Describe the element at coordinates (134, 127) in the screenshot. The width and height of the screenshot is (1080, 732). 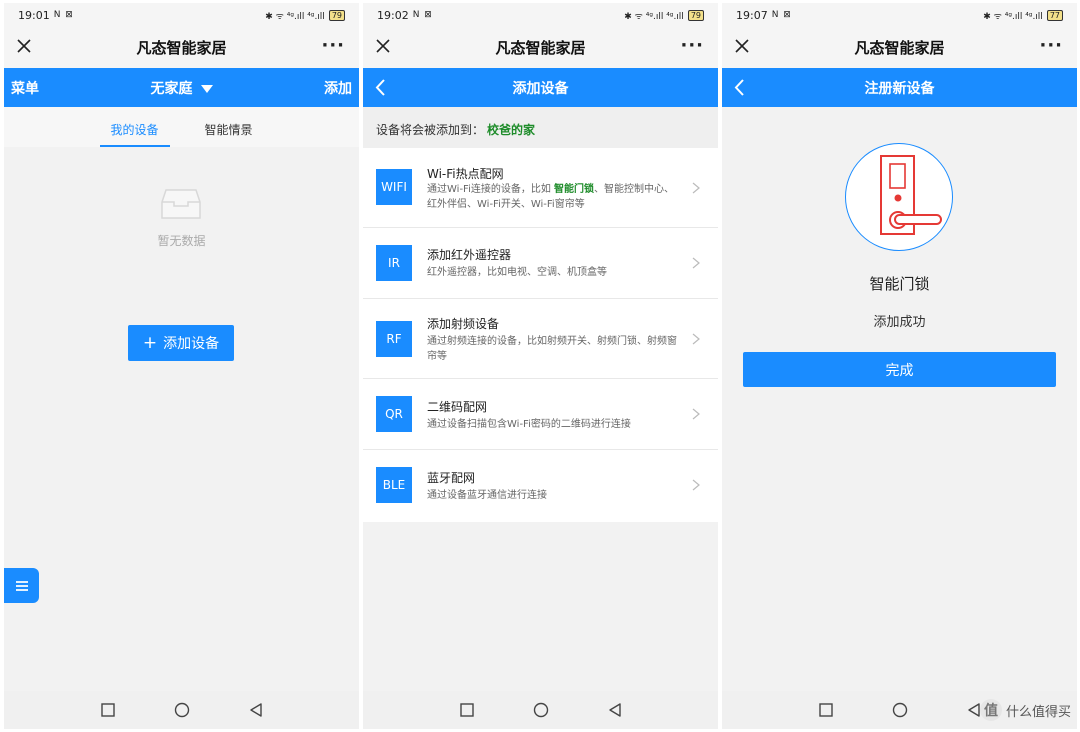
I see `tab-my-devices: 我的设备` at that location.